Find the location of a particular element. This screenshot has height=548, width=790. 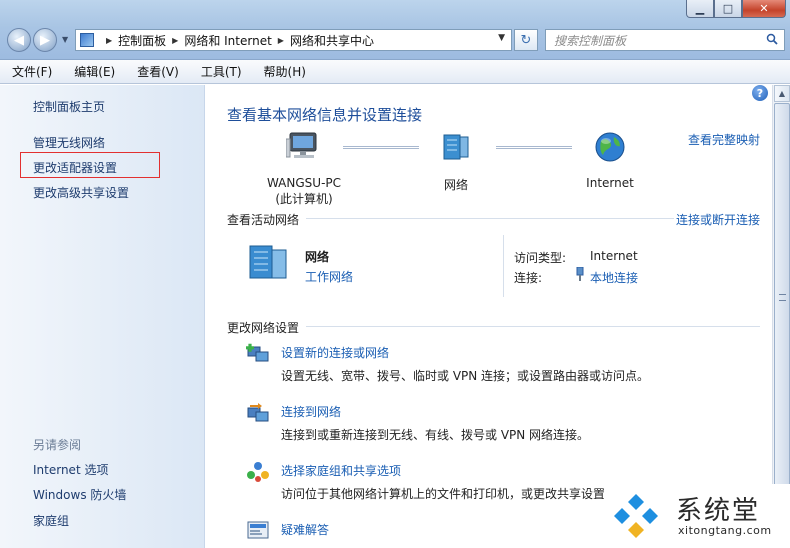

forward-button: ▶ is located at coordinates (45, 40).